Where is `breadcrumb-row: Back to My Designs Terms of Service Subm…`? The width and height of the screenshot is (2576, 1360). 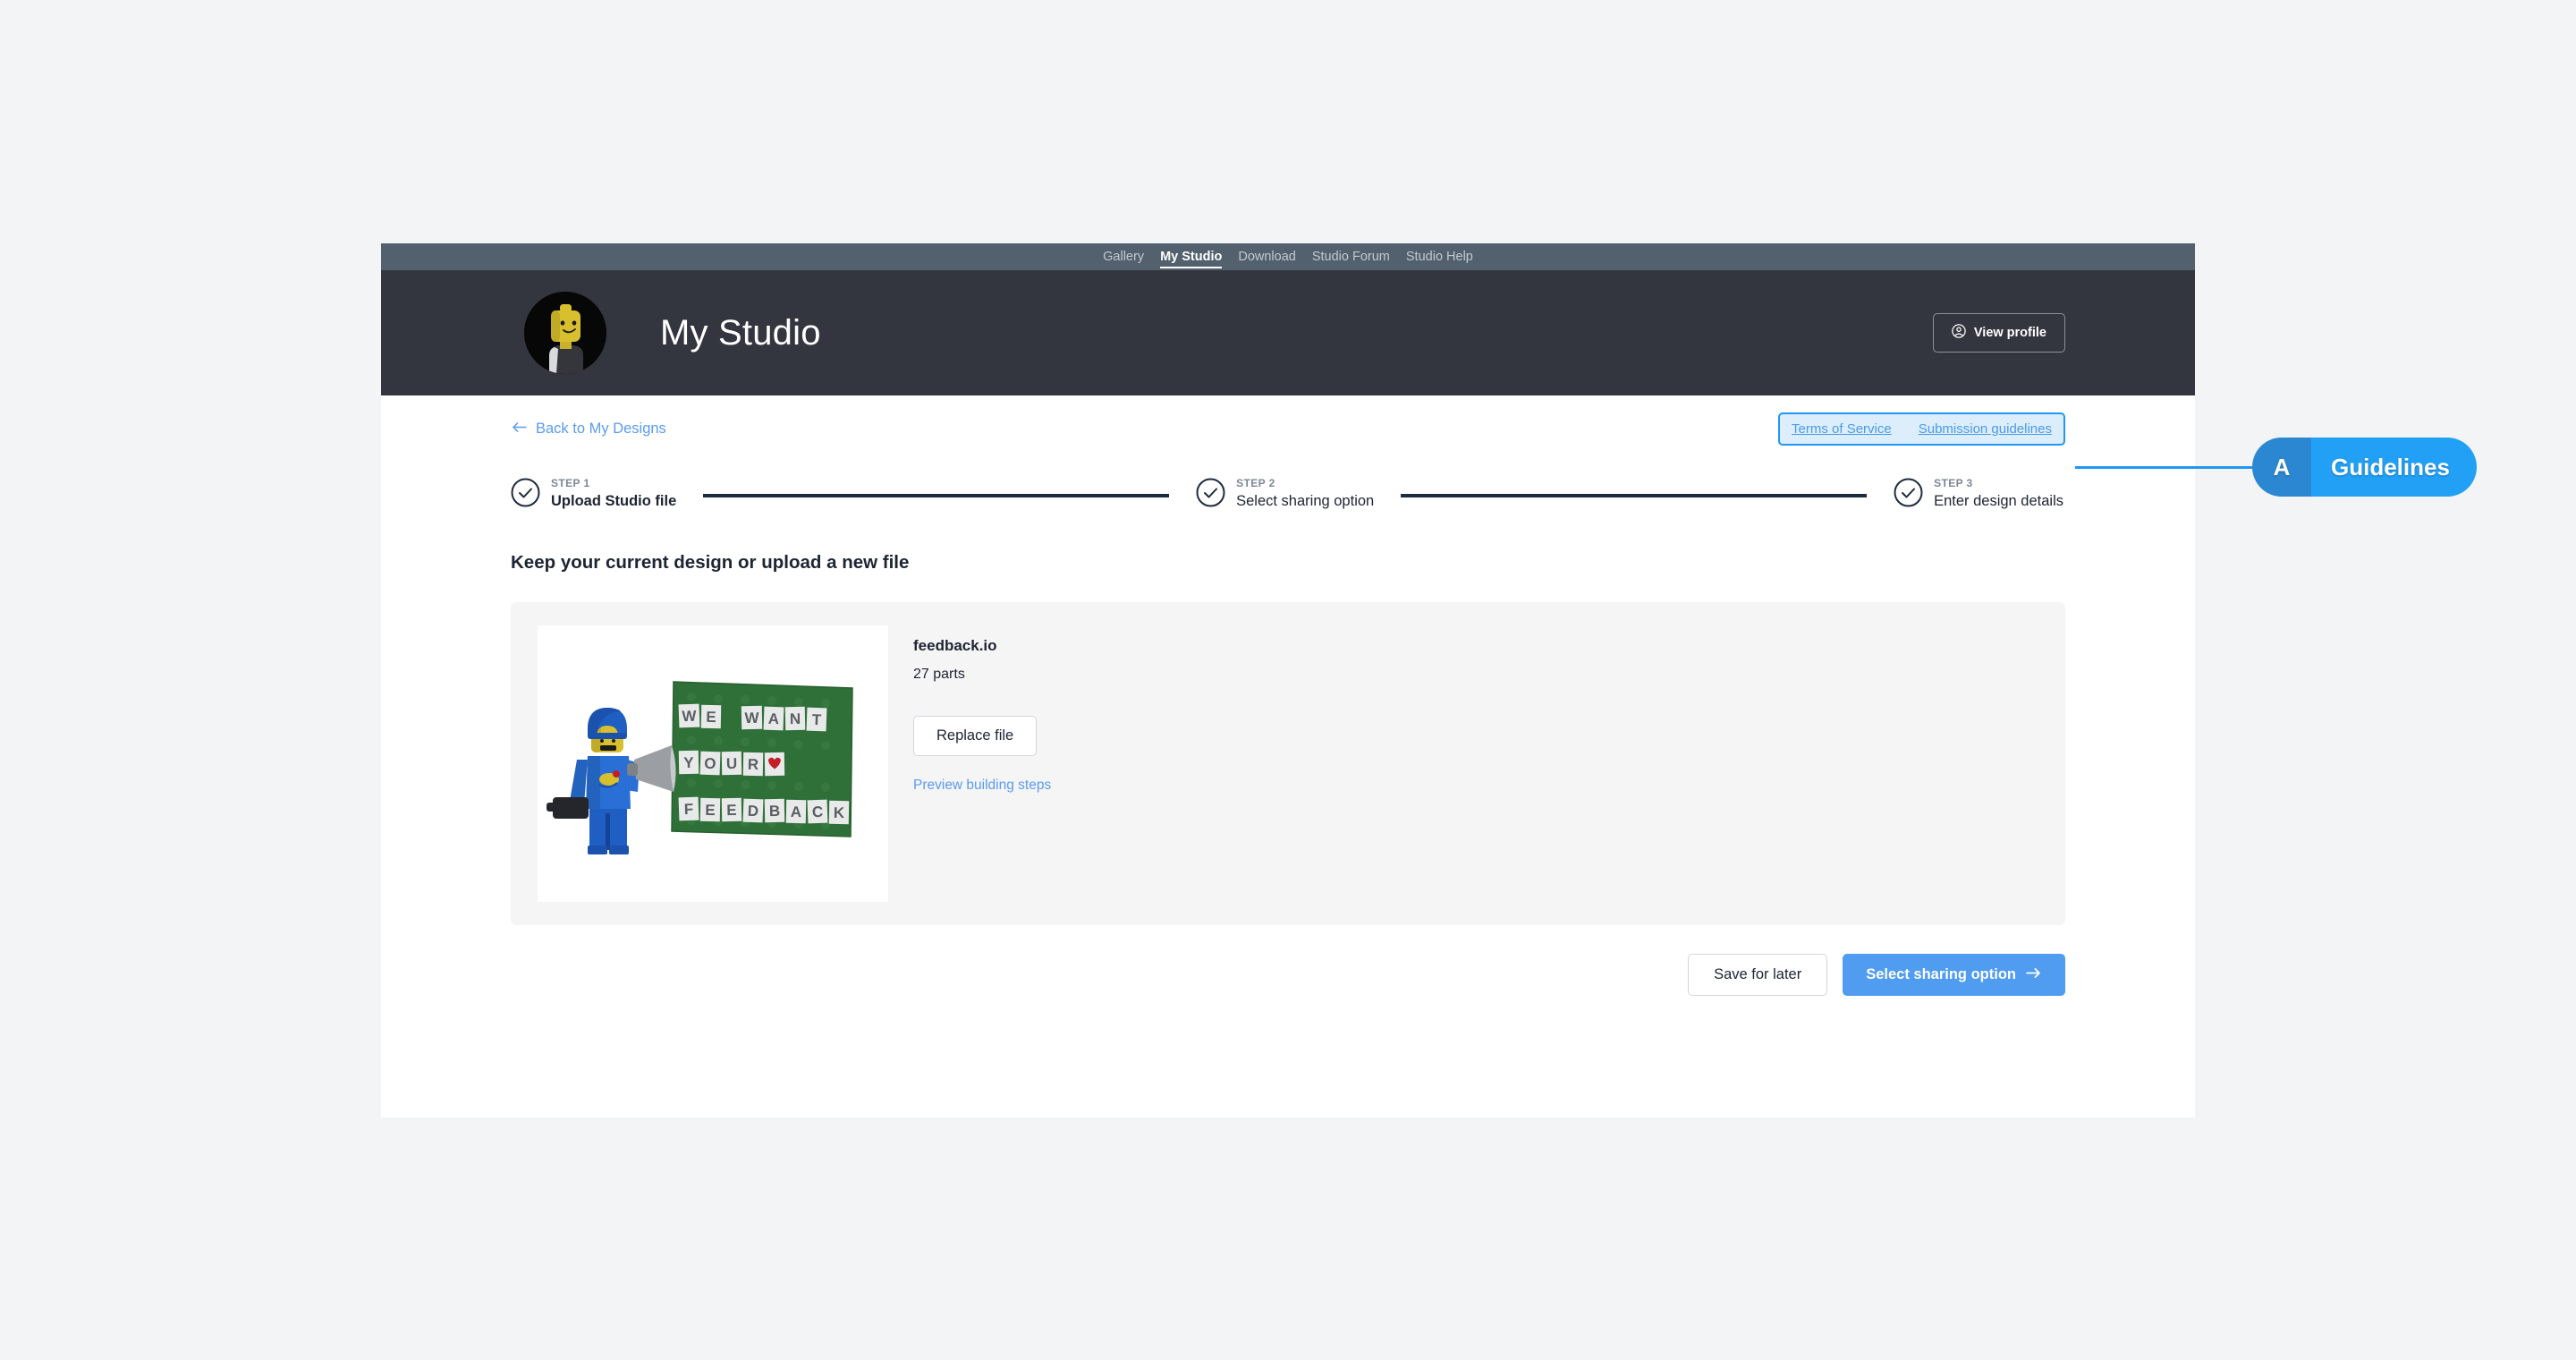 breadcrumb-row: Back to My Designs Terms of Service Subm… is located at coordinates (1288, 428).